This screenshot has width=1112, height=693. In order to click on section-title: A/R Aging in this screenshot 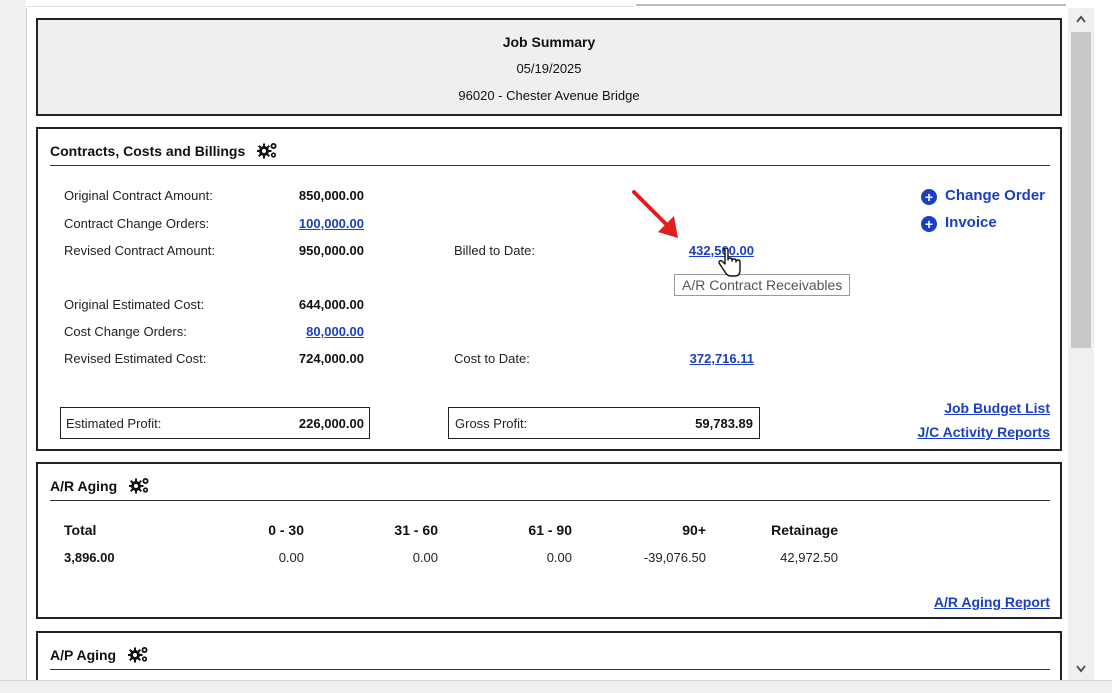, I will do `click(84, 486)`.